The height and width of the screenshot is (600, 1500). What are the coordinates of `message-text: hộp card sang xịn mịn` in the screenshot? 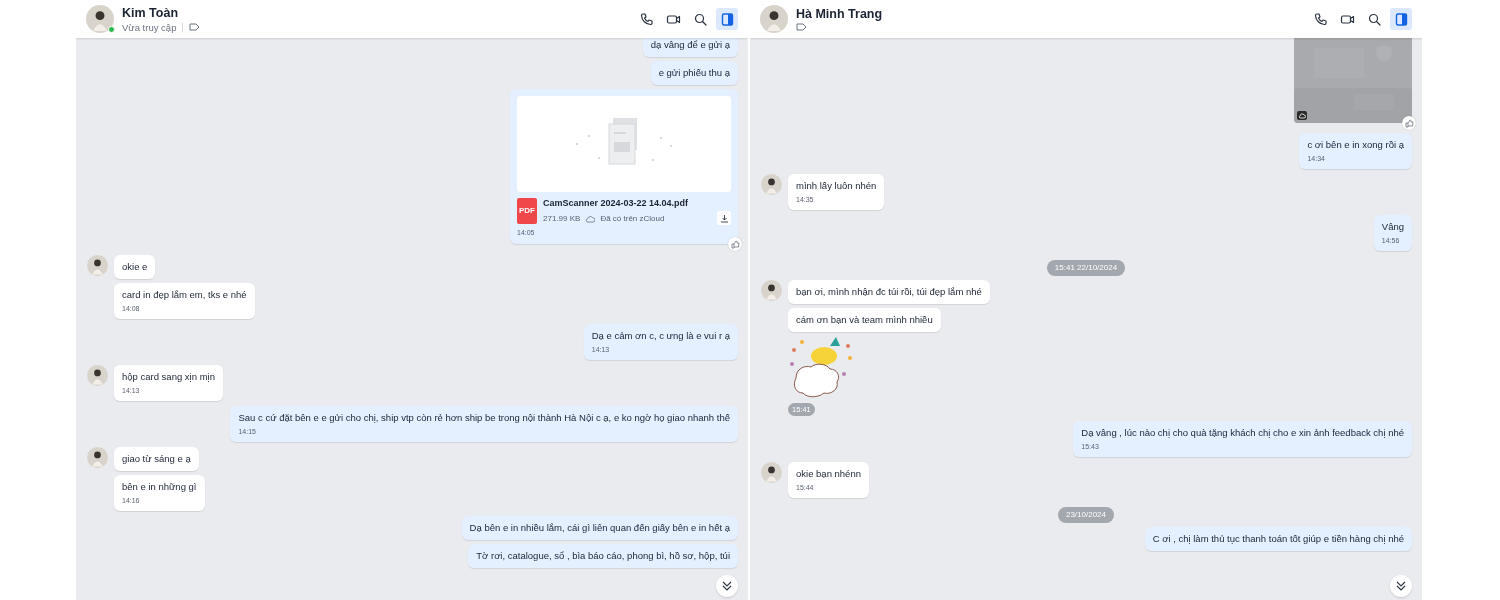 It's located at (168, 377).